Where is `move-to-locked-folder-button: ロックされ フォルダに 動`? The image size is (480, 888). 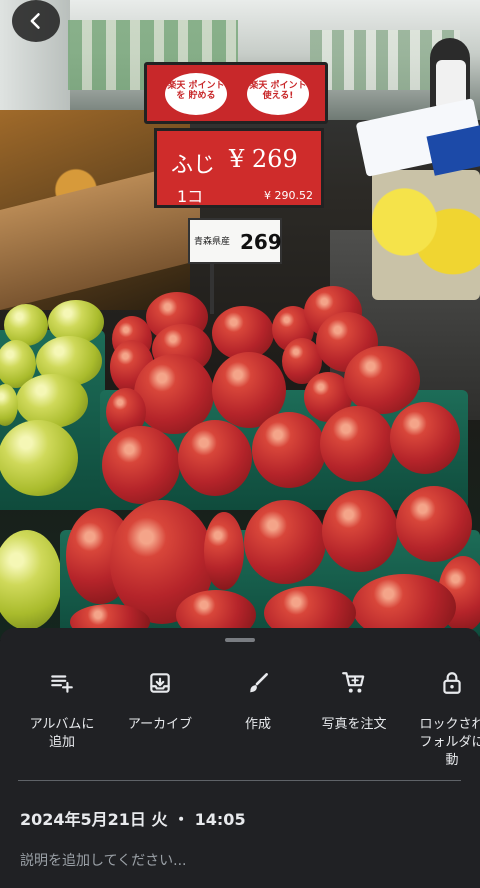
move-to-locked-folder-button: ロックされ フォルダに 動 is located at coordinates (442, 720).